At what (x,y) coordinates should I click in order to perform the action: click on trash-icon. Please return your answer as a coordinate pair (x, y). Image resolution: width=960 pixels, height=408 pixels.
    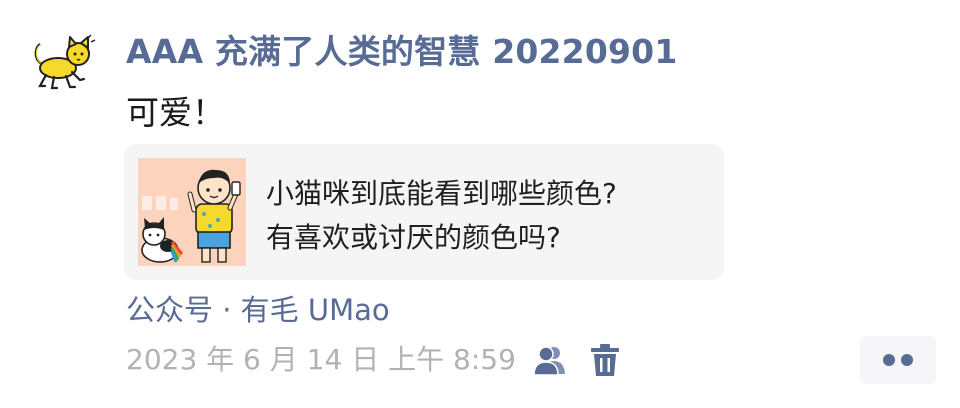
    Looking at the image, I should click on (605, 360).